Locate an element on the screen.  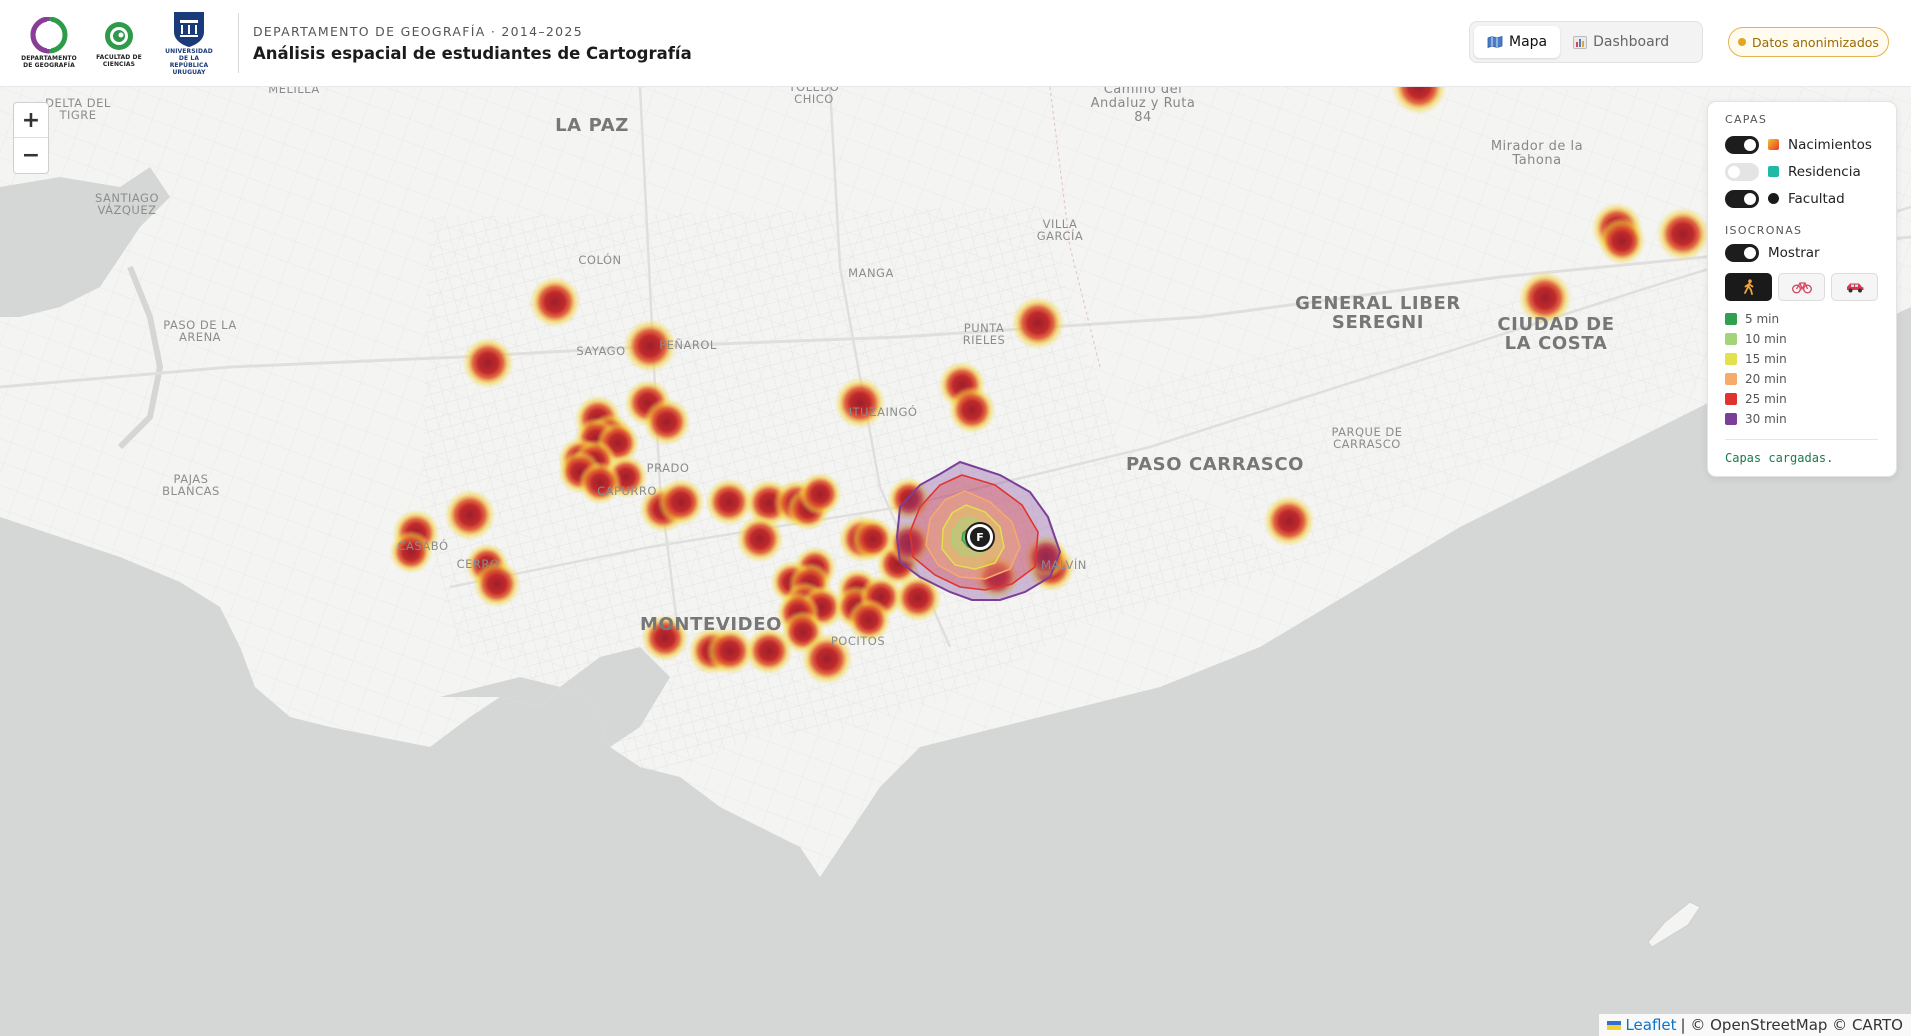
mode-walk-button is located at coordinates (1748, 287).